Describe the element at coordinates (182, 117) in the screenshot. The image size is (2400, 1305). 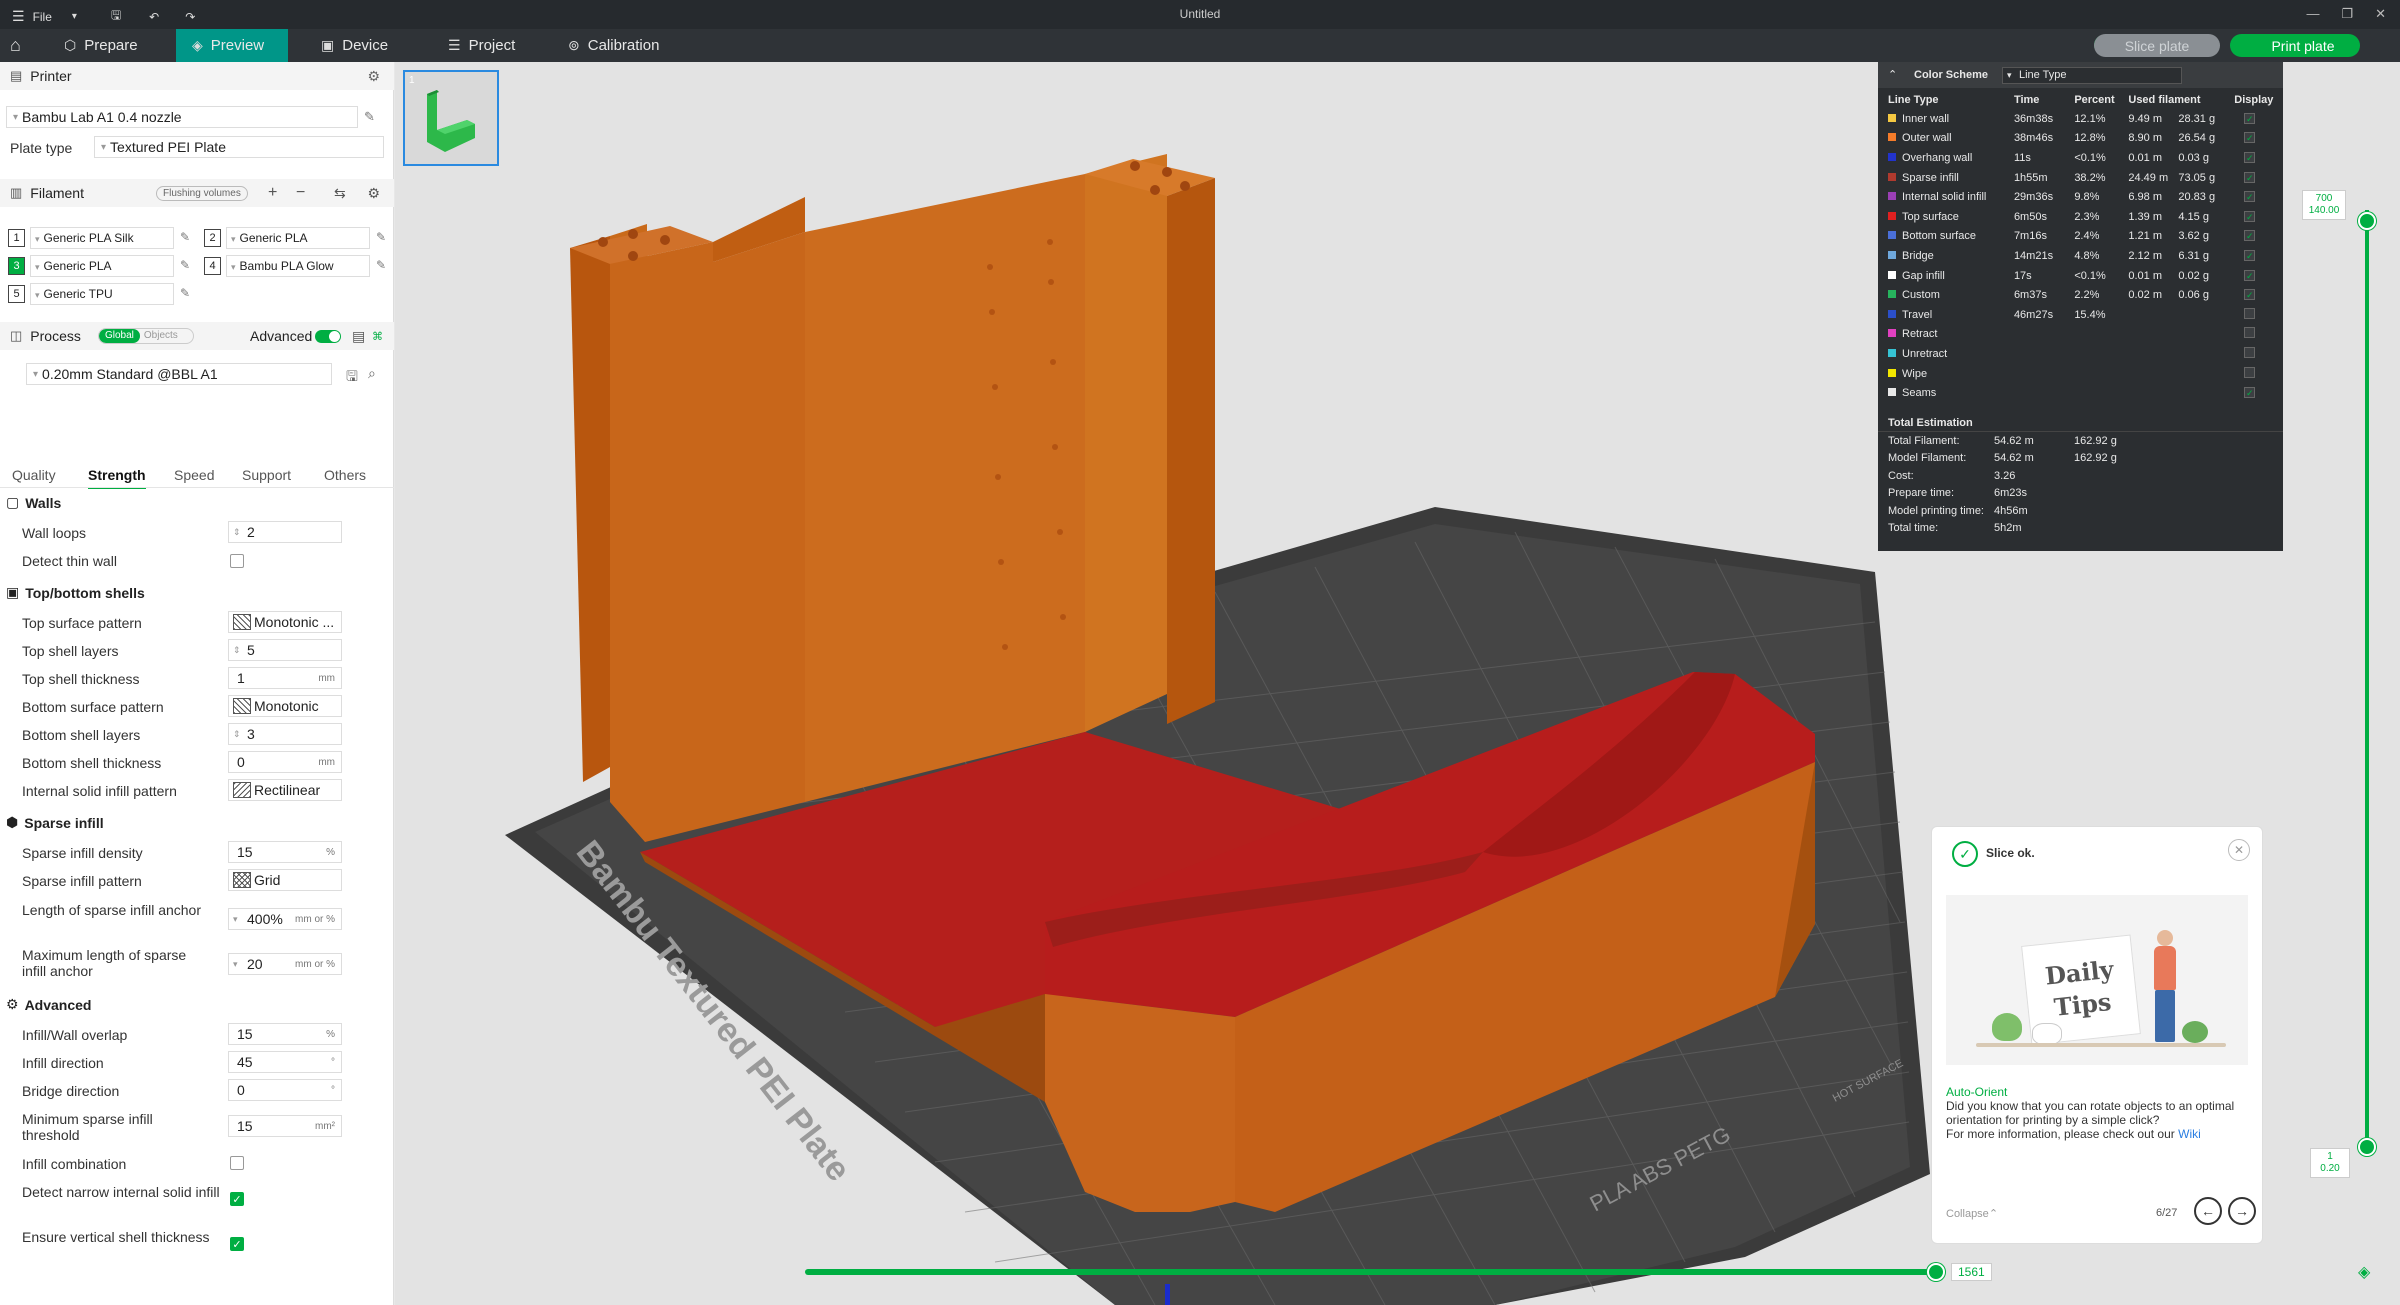
I see `printer-select: ▾ Bambu Lab A1 0.4 nozzle` at that location.